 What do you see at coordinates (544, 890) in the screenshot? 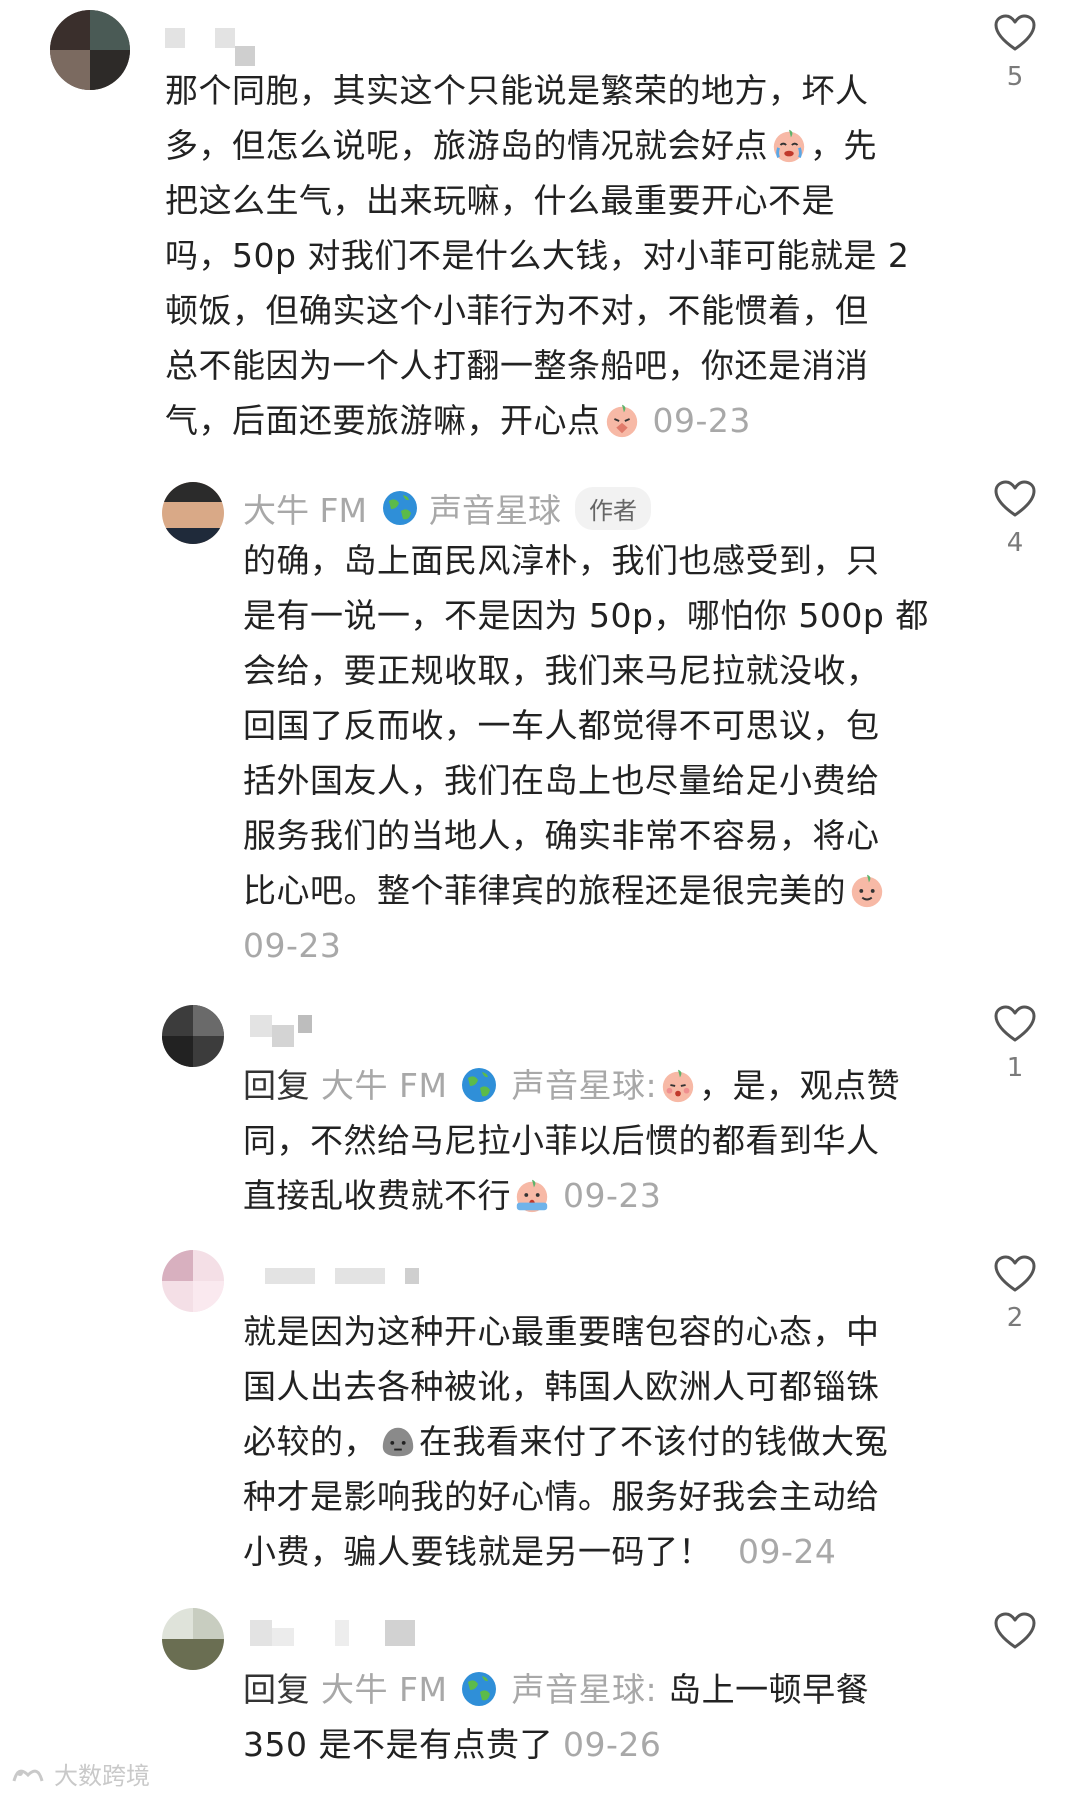
I see `comment-line-text: 比心吧。整个菲律宾的旅程还是很完美的` at bounding box center [544, 890].